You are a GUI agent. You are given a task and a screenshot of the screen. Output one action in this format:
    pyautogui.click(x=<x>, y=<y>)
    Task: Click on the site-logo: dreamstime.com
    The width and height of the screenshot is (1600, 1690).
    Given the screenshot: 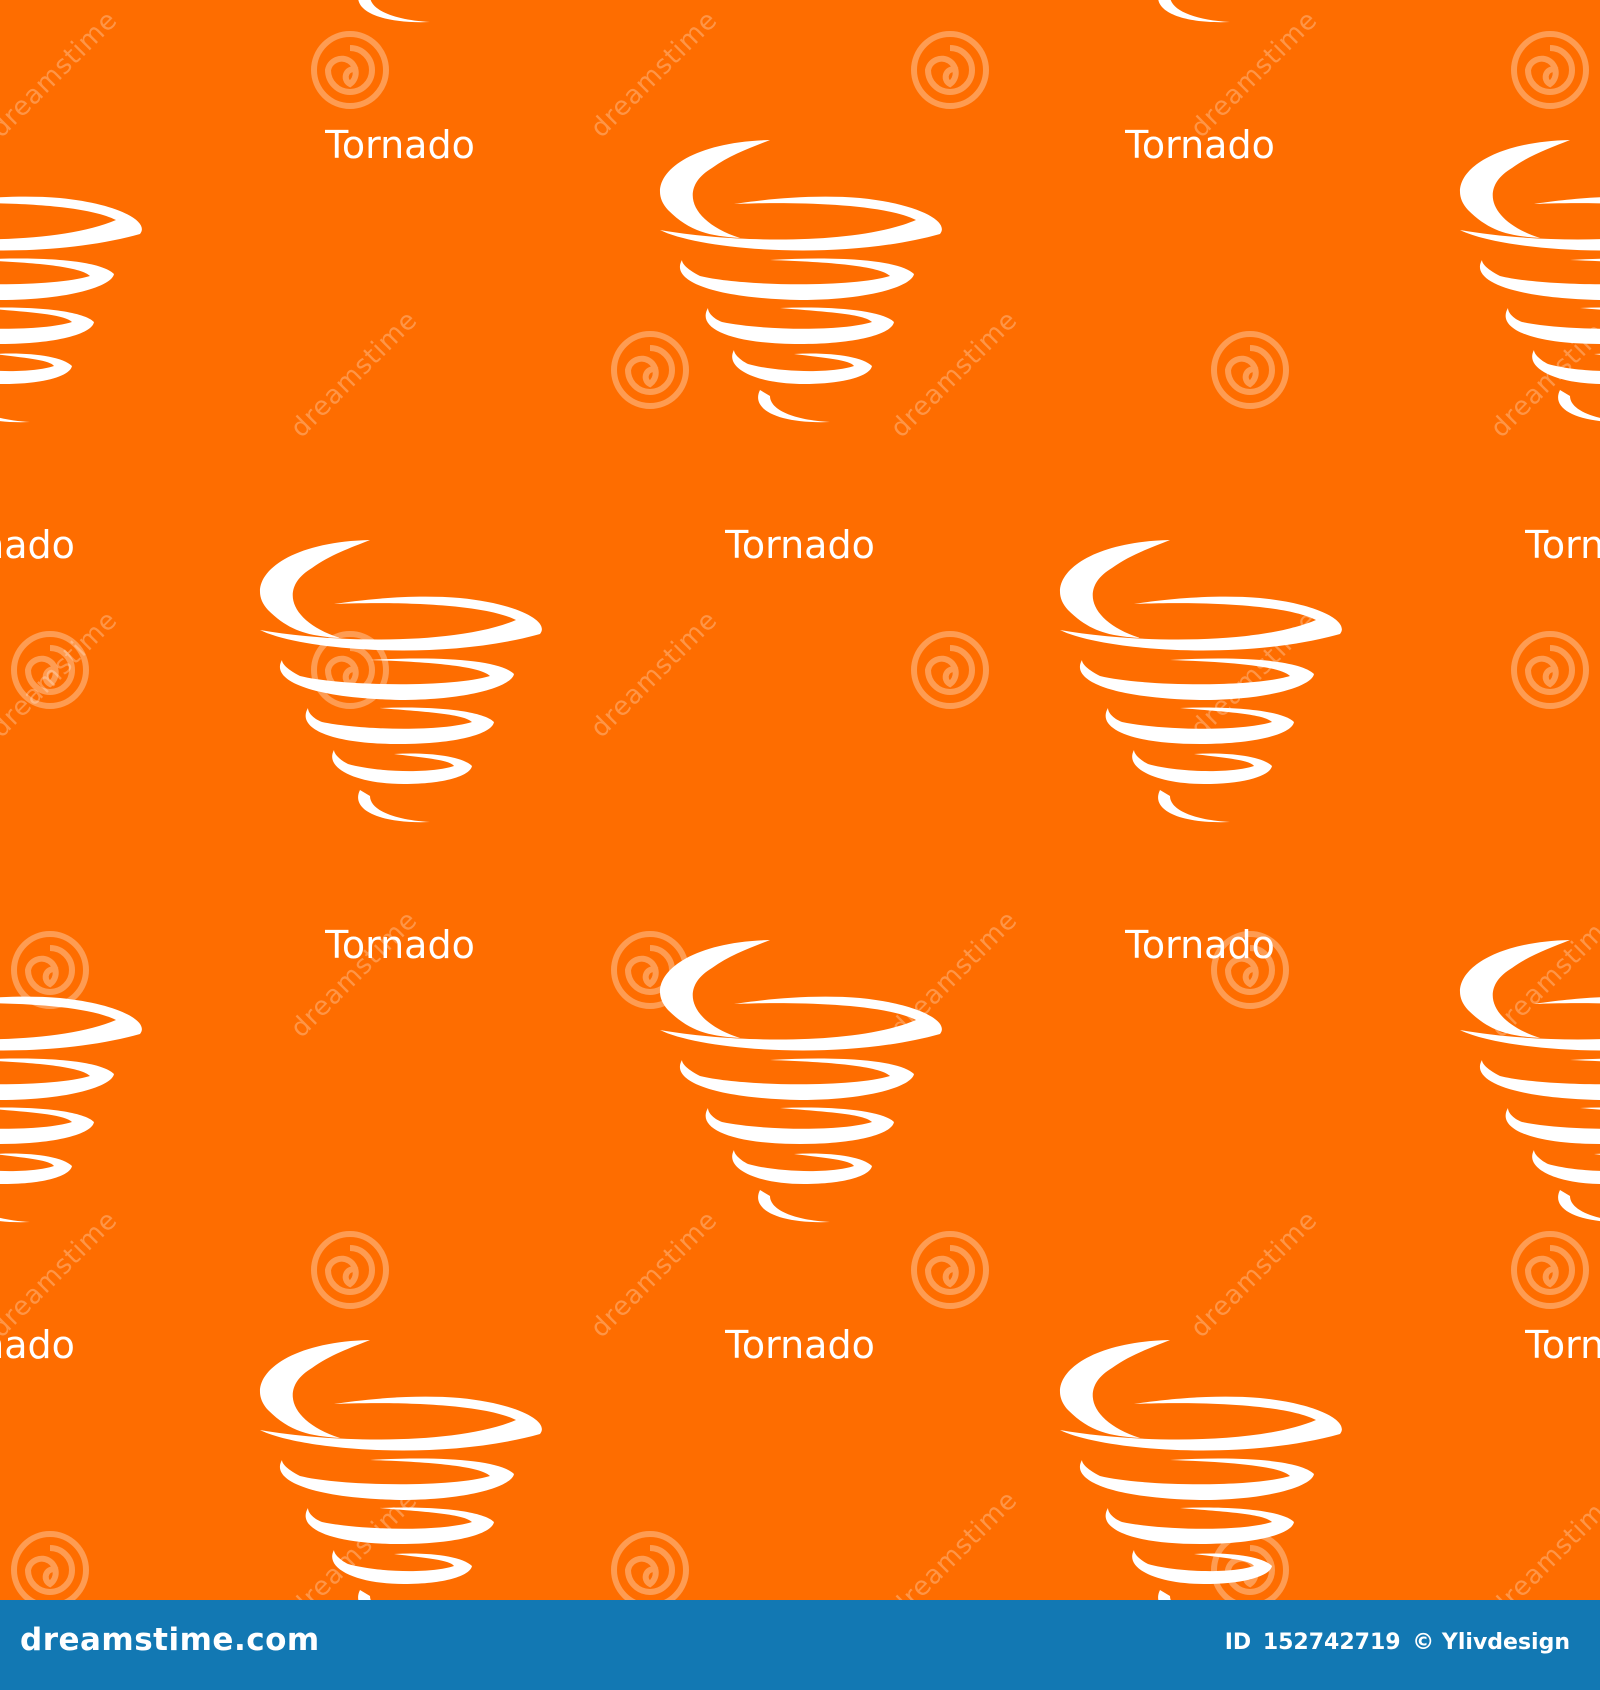 What is the action you would take?
    pyautogui.click(x=170, y=1640)
    